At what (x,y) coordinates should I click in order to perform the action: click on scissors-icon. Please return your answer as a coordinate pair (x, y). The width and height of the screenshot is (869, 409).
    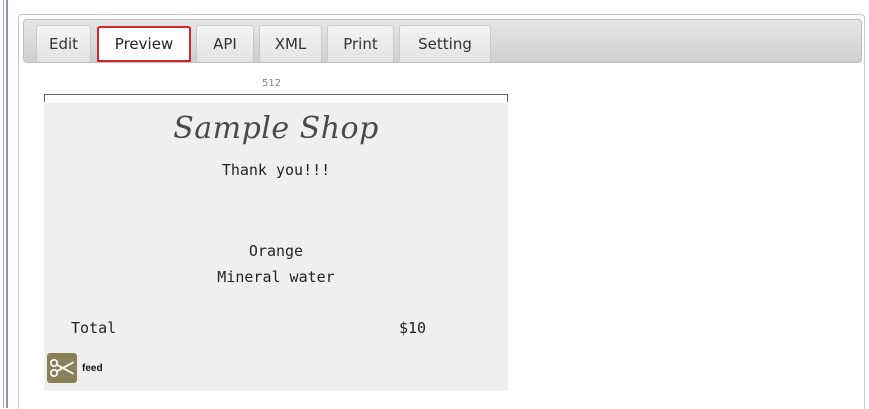
    Looking at the image, I should click on (62, 368).